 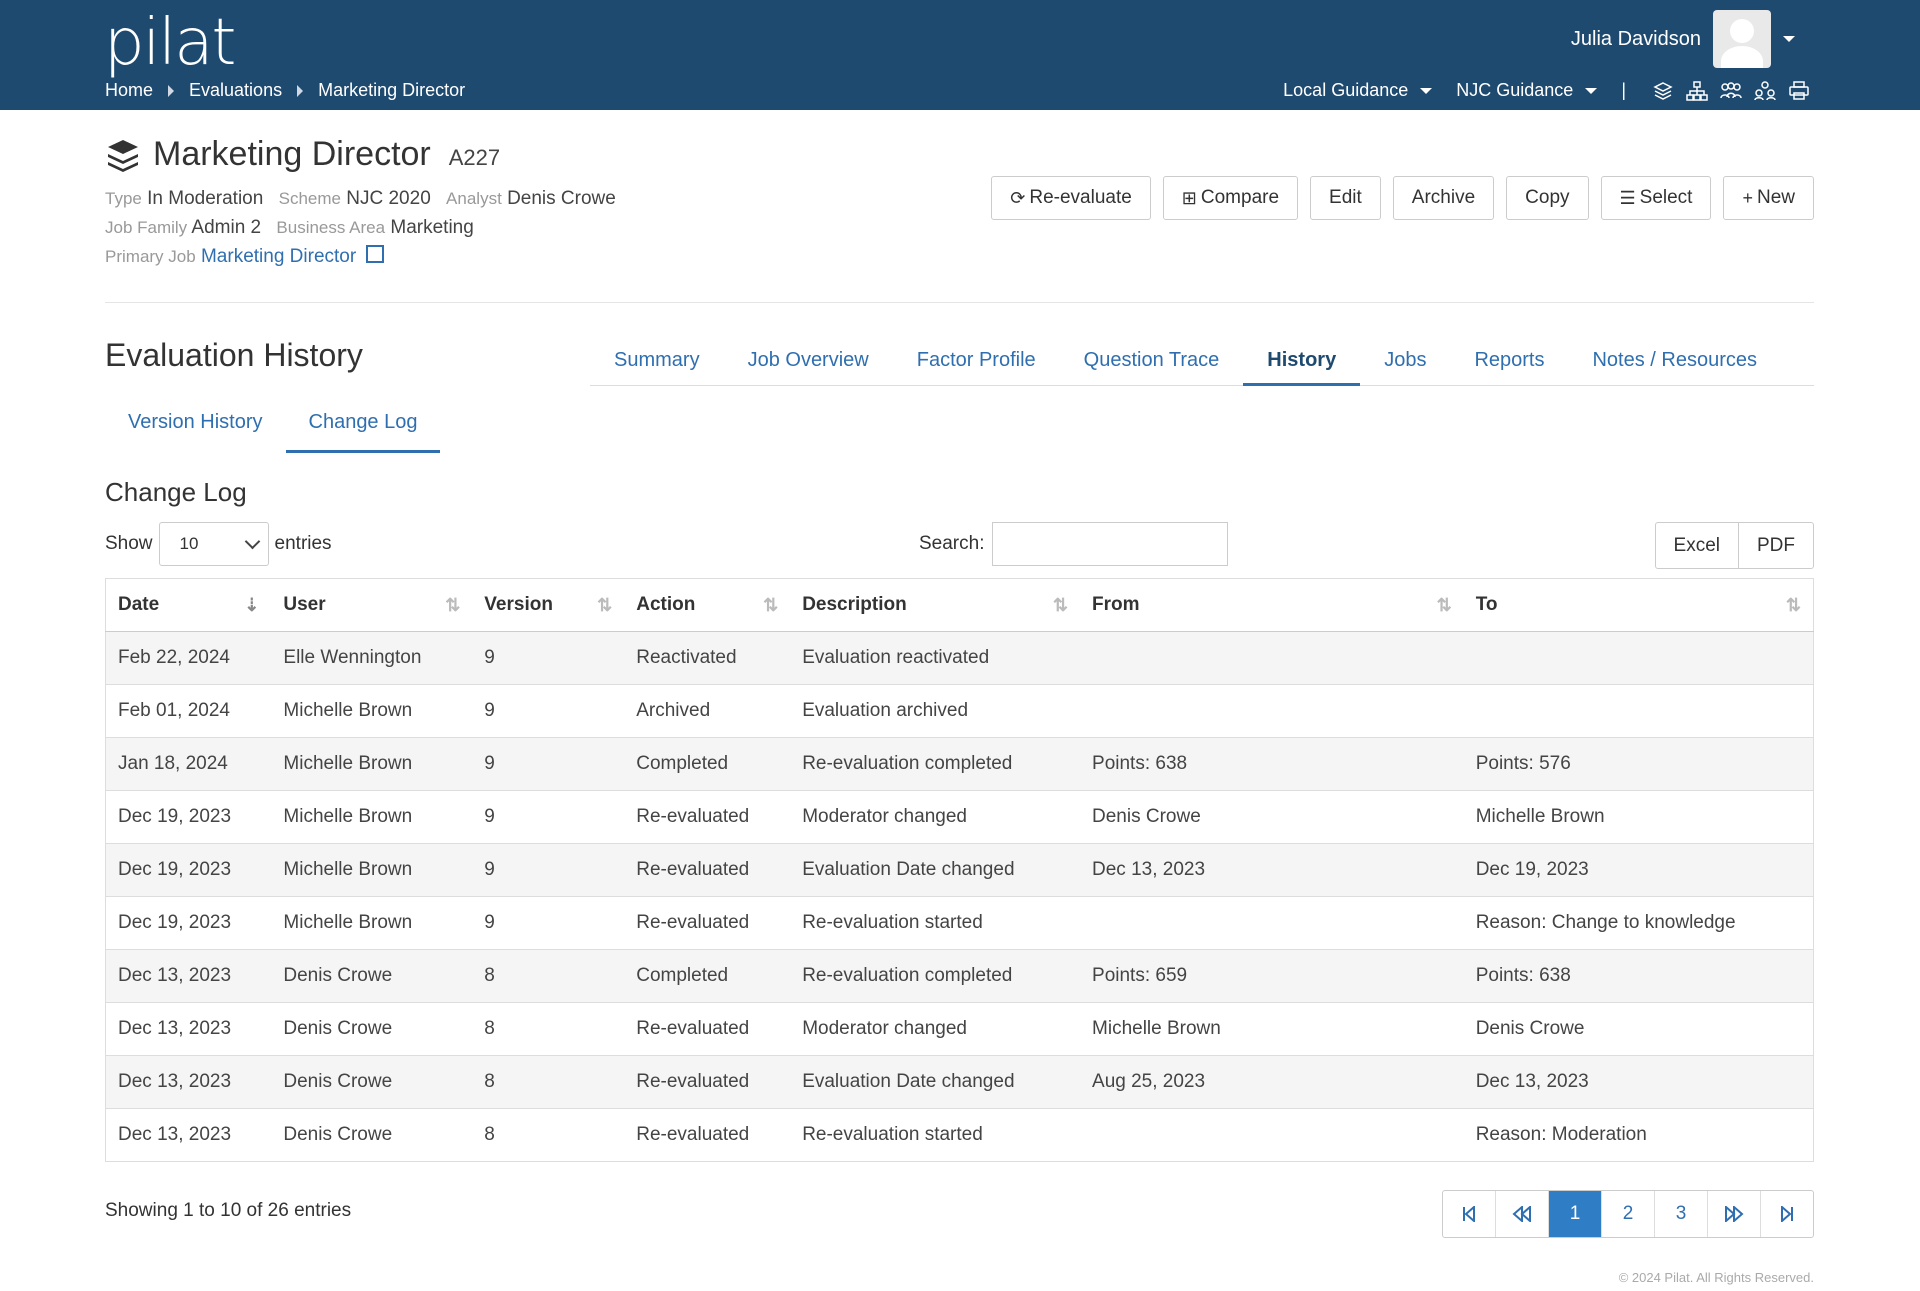 I want to click on layers-icon, so click(x=1663, y=91).